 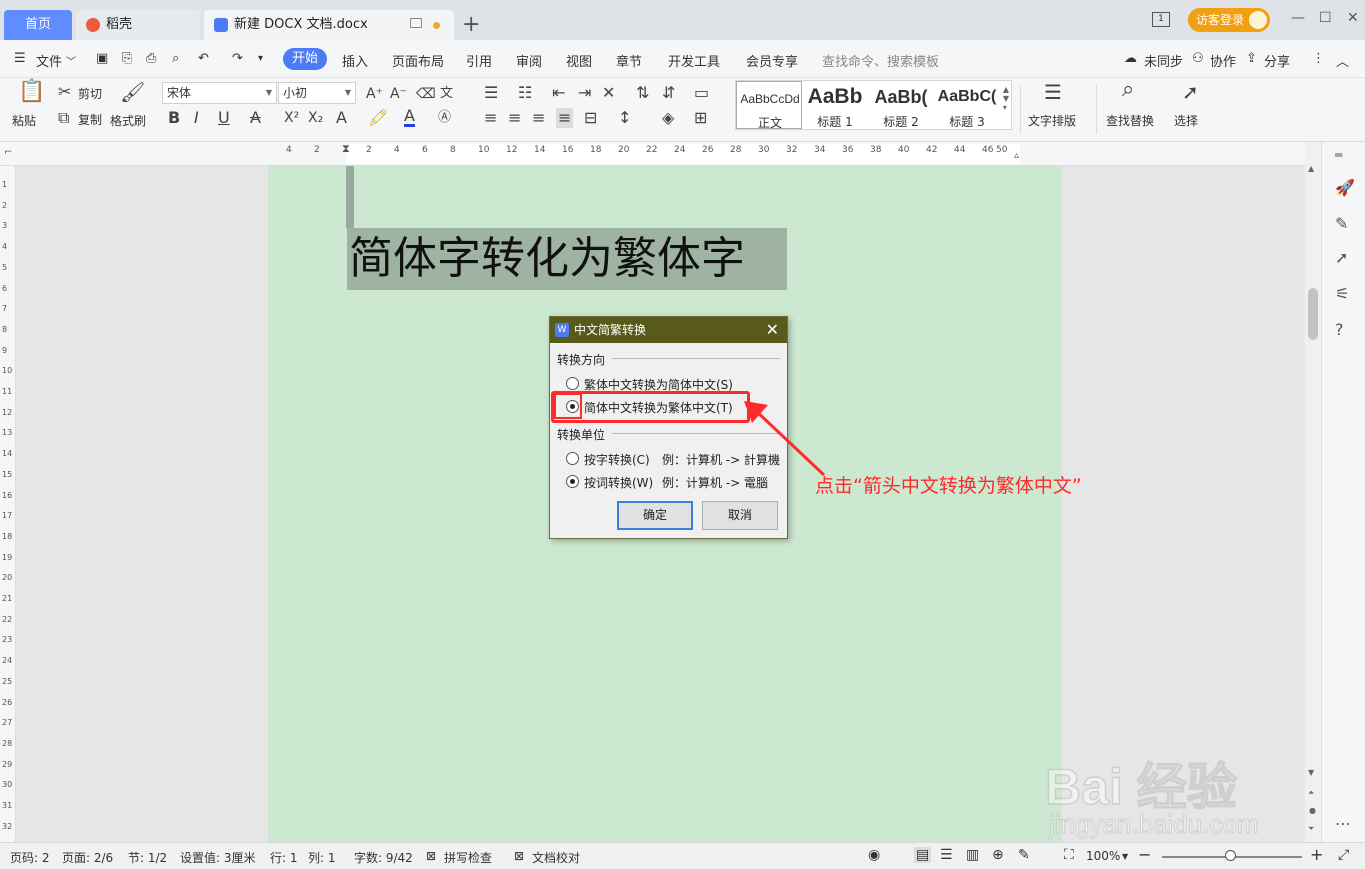 I want to click on justify-icon: ≡, so click(x=565, y=118).